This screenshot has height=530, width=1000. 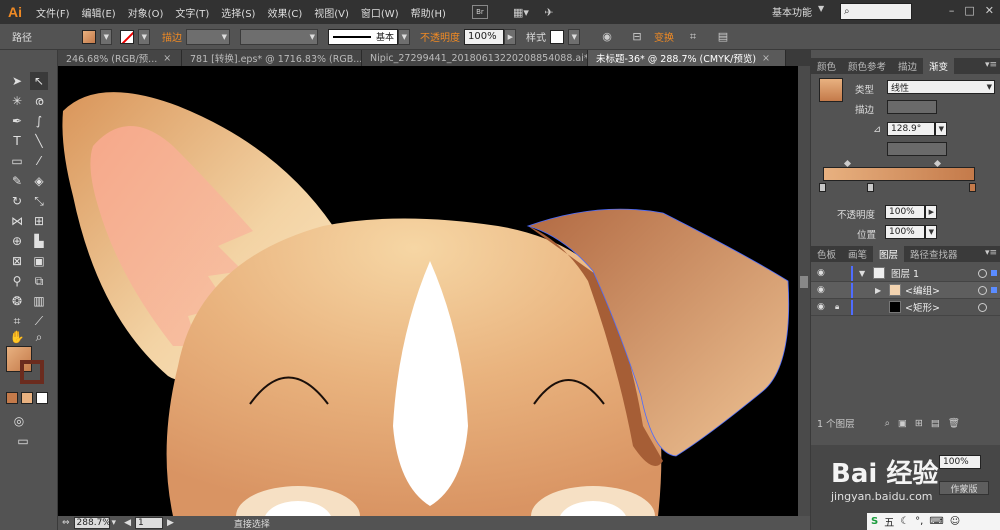 I want to click on make-mask-button: 作蒙版, so click(x=964, y=488).